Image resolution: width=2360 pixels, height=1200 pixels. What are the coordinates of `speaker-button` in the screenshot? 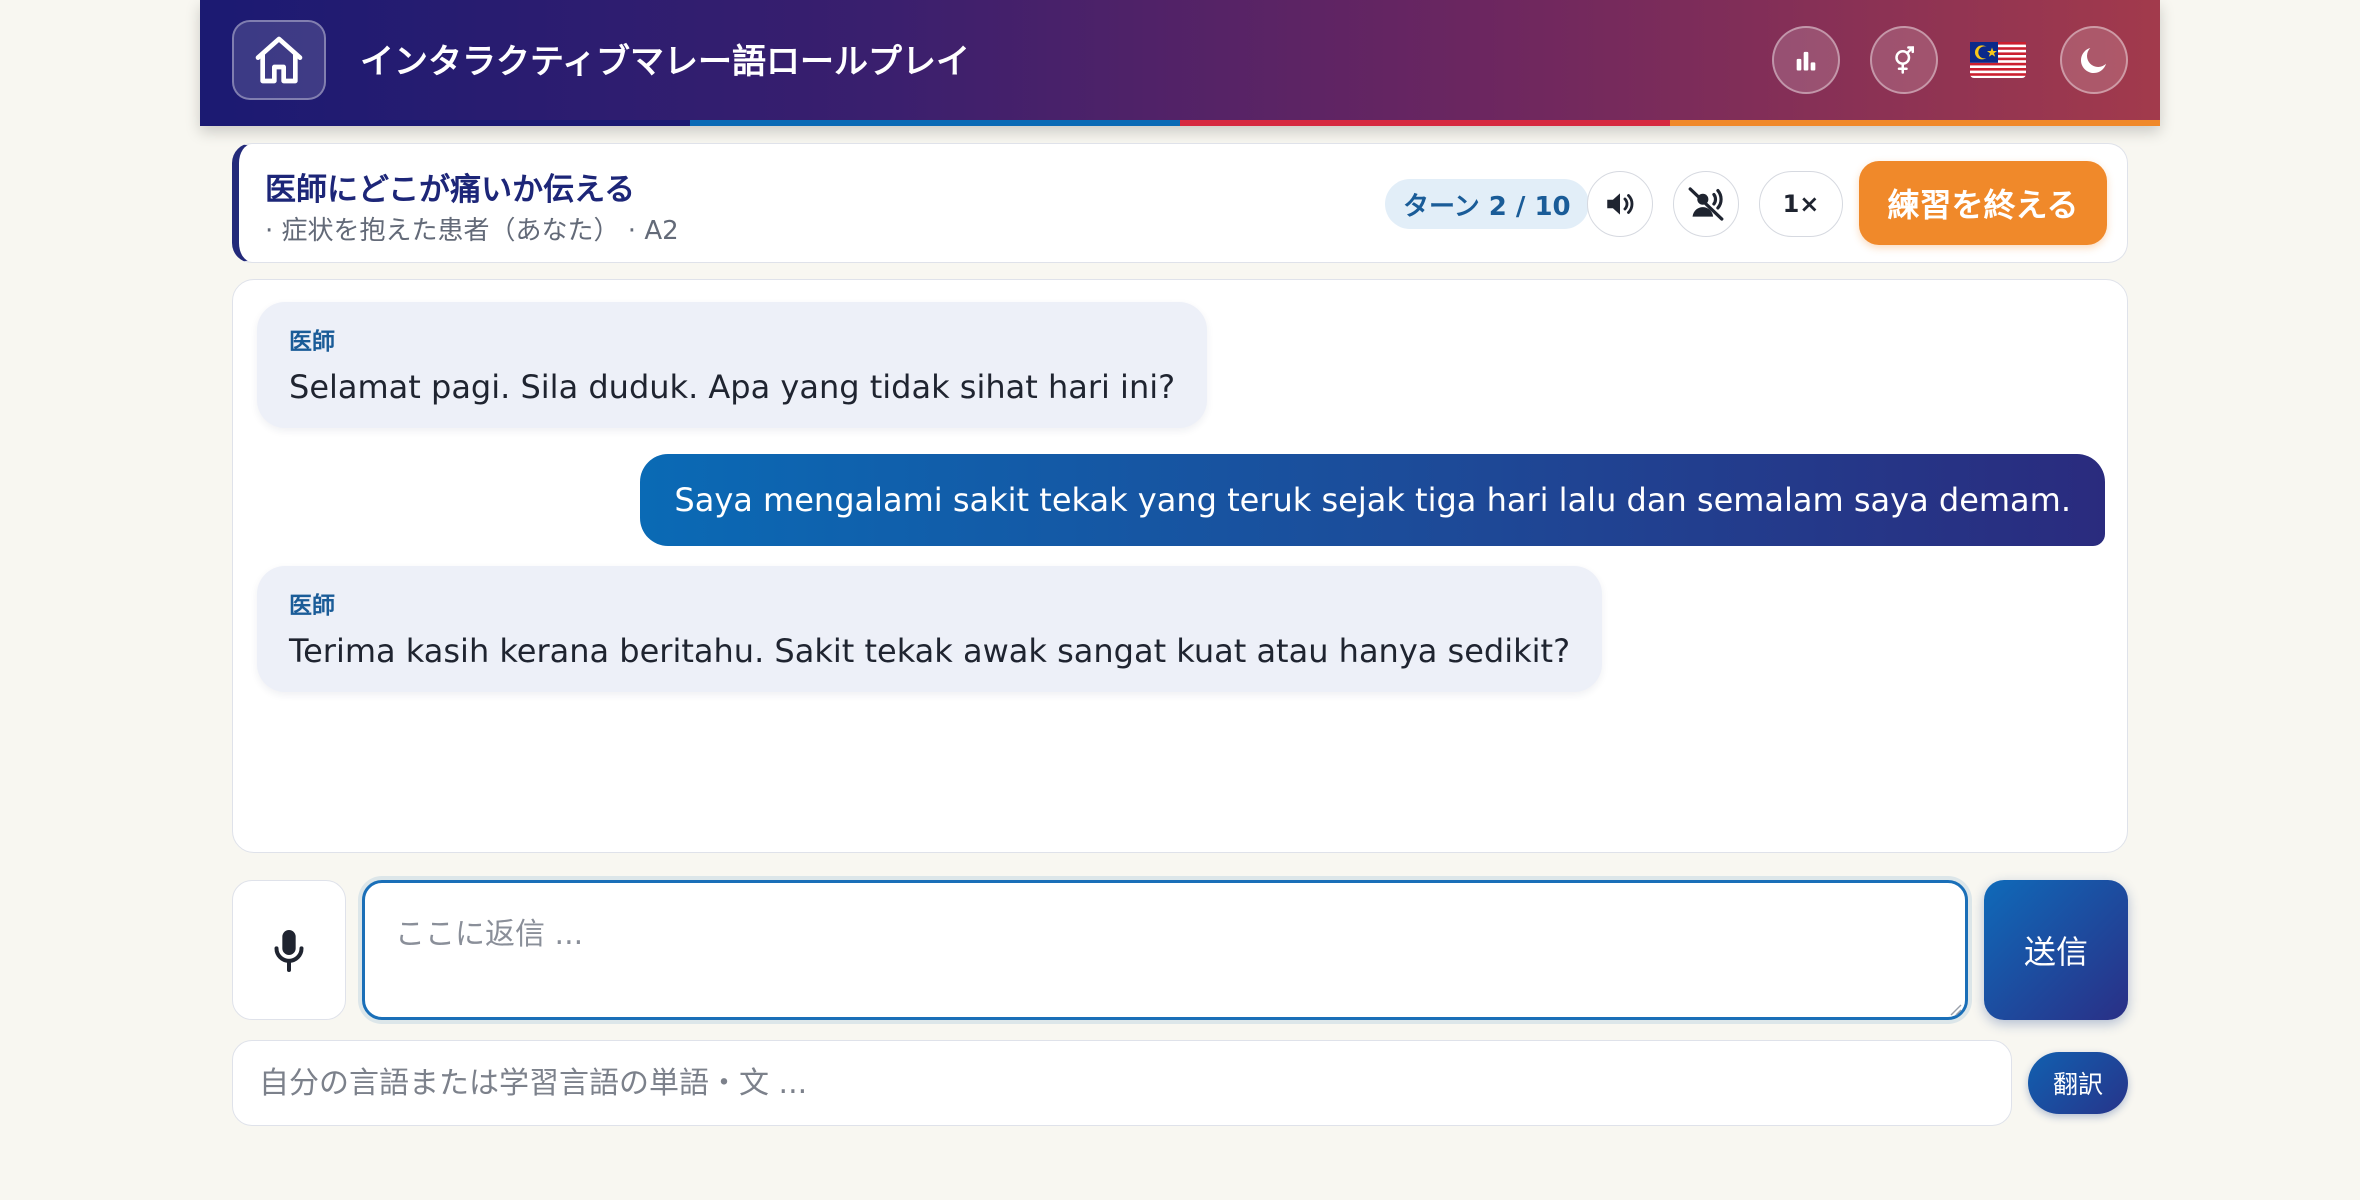 It's located at (1620, 204).